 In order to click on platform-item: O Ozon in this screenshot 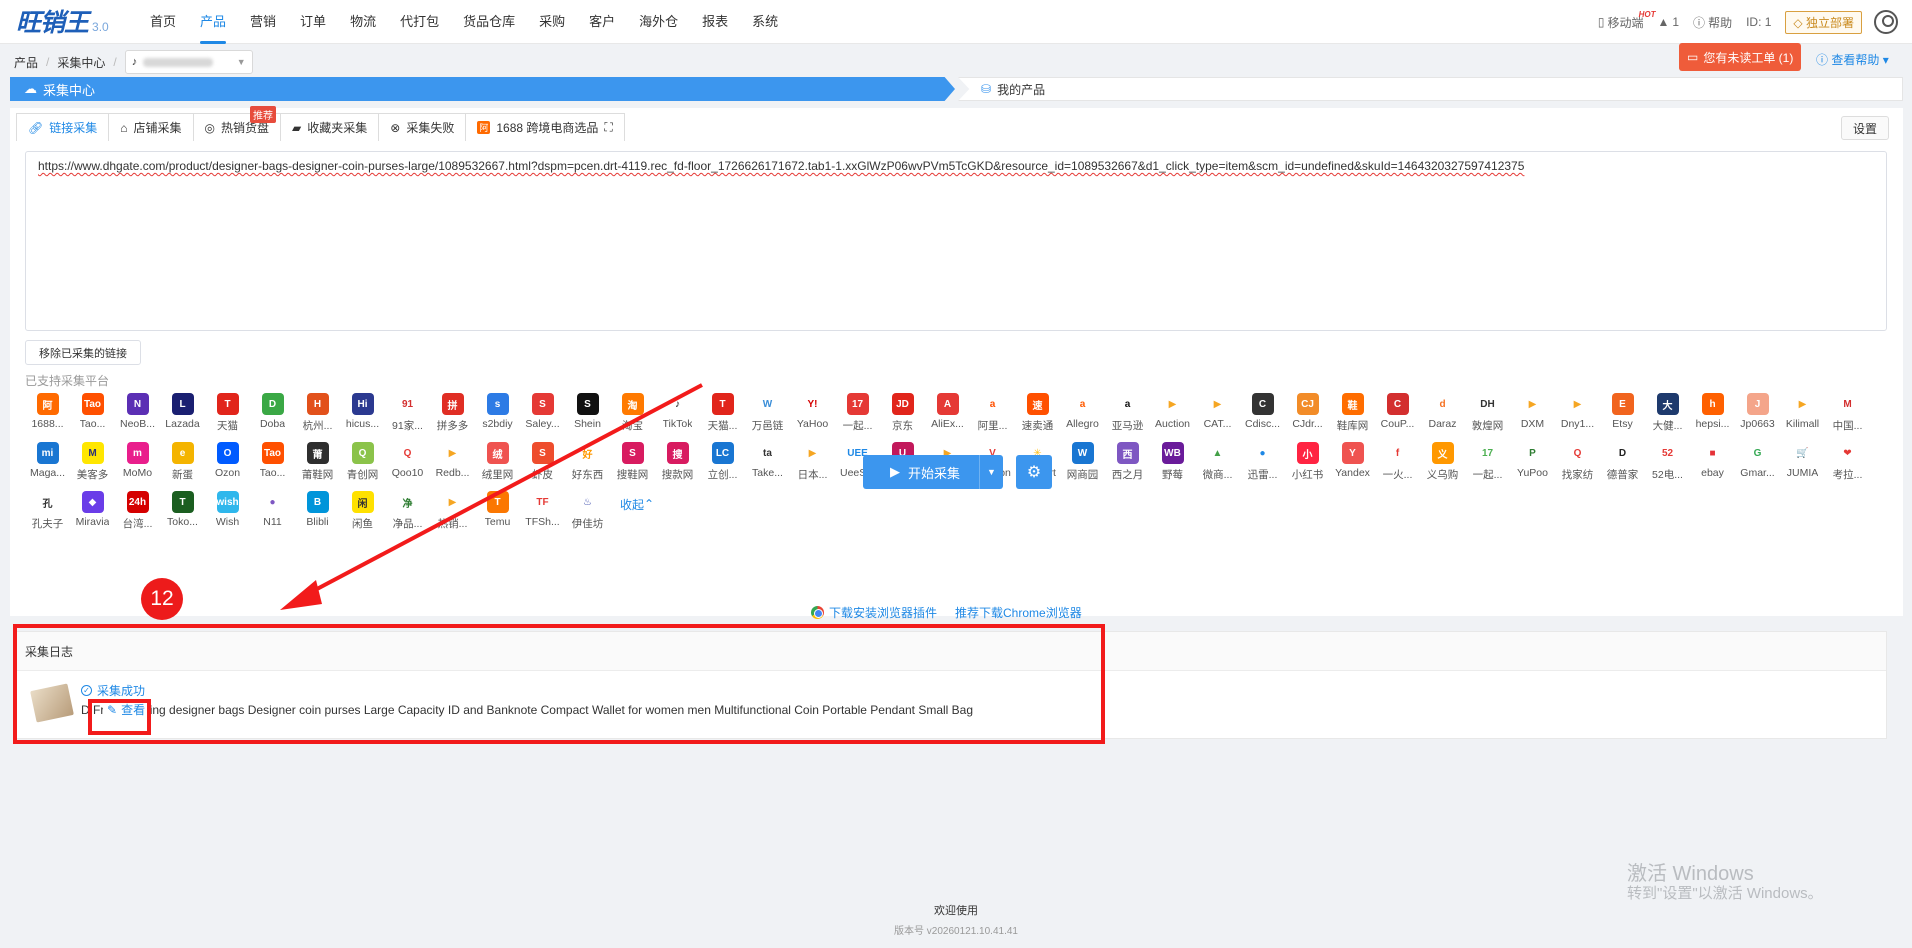, I will do `click(227, 463)`.